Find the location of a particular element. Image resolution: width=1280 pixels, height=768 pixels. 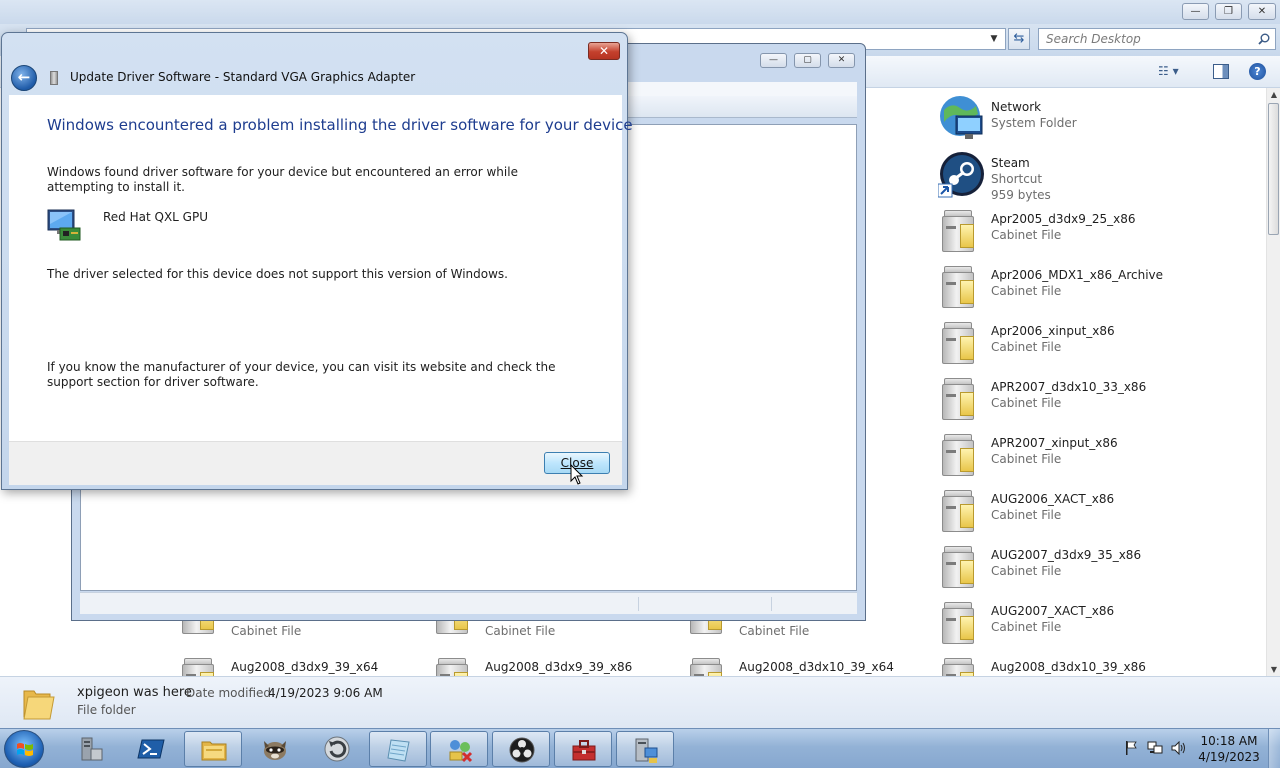

file-name: APR2007_xinput_x86 is located at coordinates (1054, 443).